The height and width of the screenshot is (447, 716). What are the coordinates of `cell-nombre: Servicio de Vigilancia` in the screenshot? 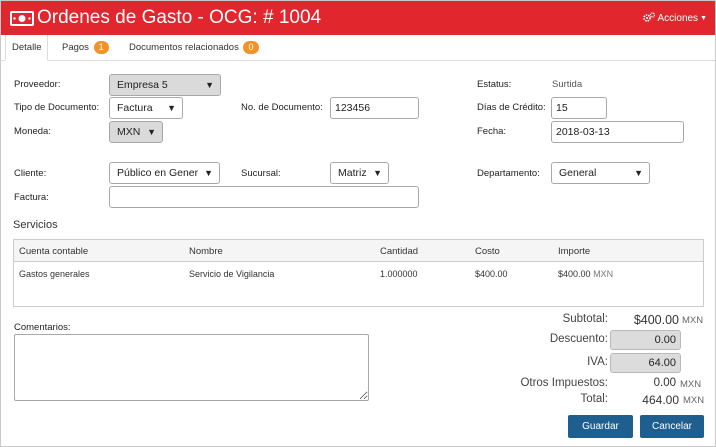 It's located at (232, 274).